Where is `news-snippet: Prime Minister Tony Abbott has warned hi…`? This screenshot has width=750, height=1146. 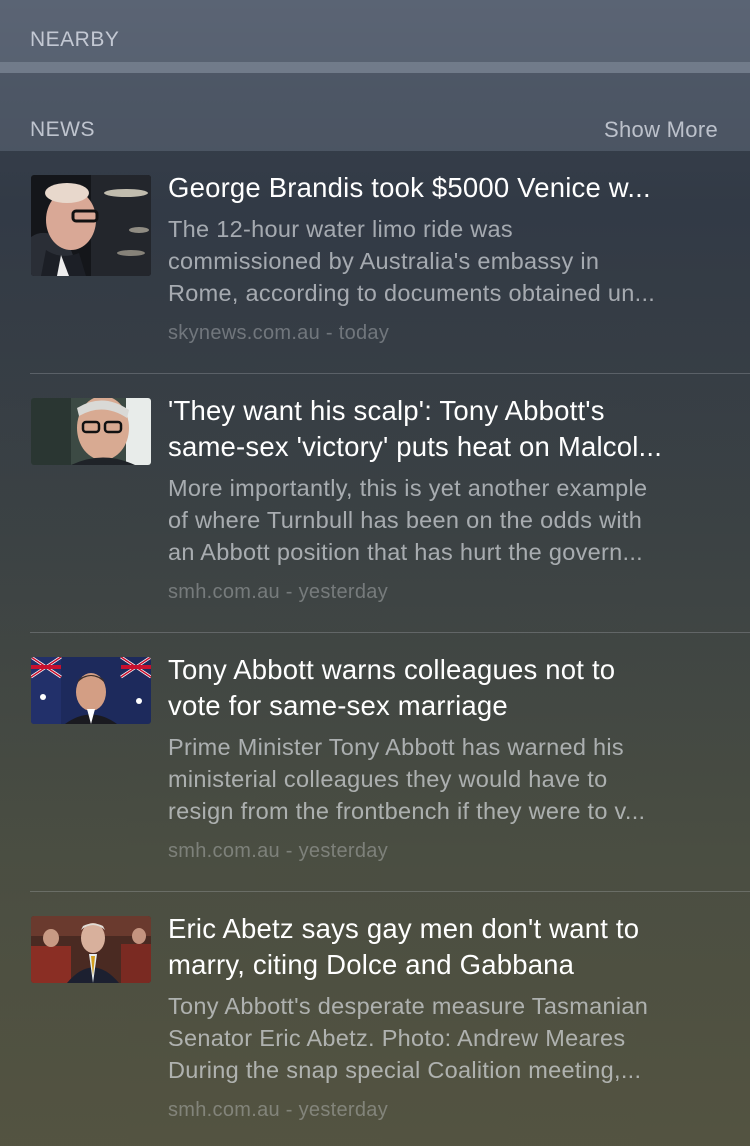 news-snippet: Prime Minister Tony Abbott has warned hi… is located at coordinates (444, 779).